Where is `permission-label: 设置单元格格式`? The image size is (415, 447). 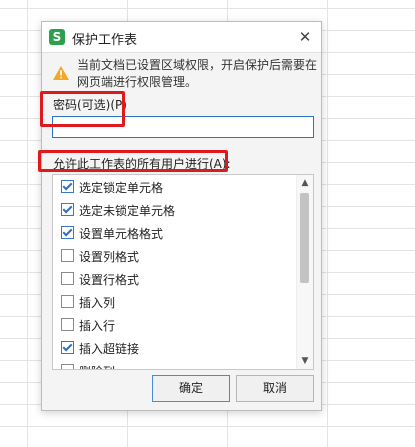
permission-label: 设置单元格格式 is located at coordinates (121, 234).